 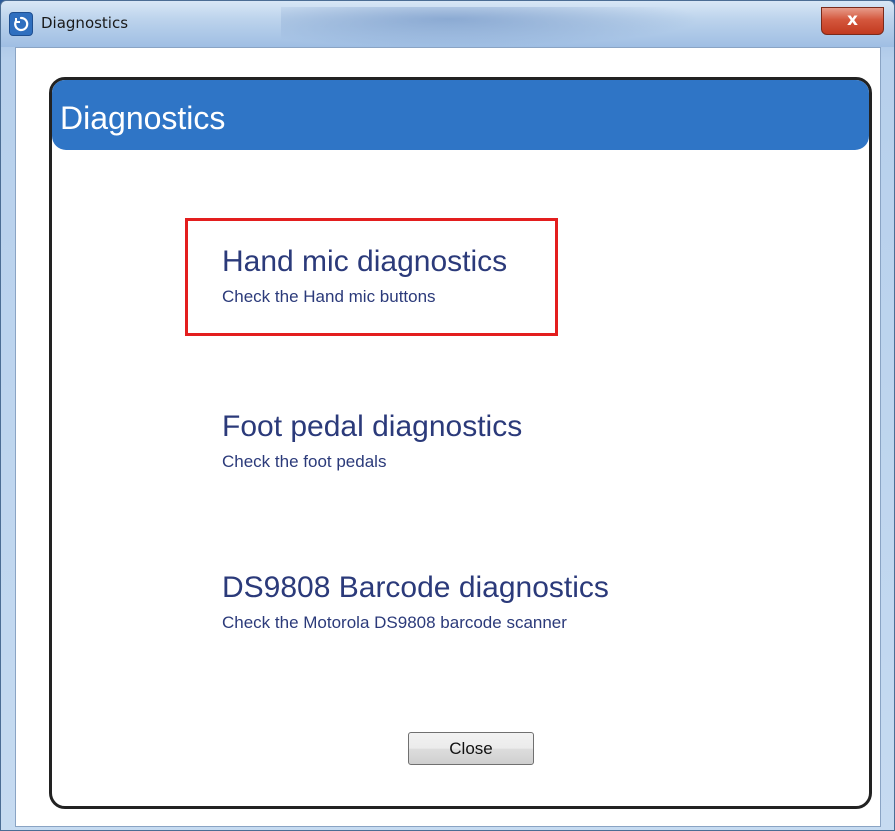 I want to click on panel-header: Diagnostics, so click(x=460, y=115).